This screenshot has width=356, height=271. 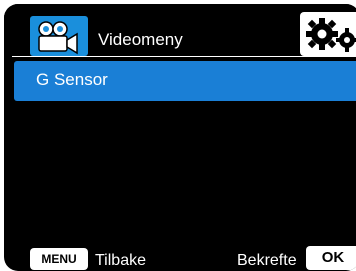 I want to click on settings-tab, so click(x=328, y=34).